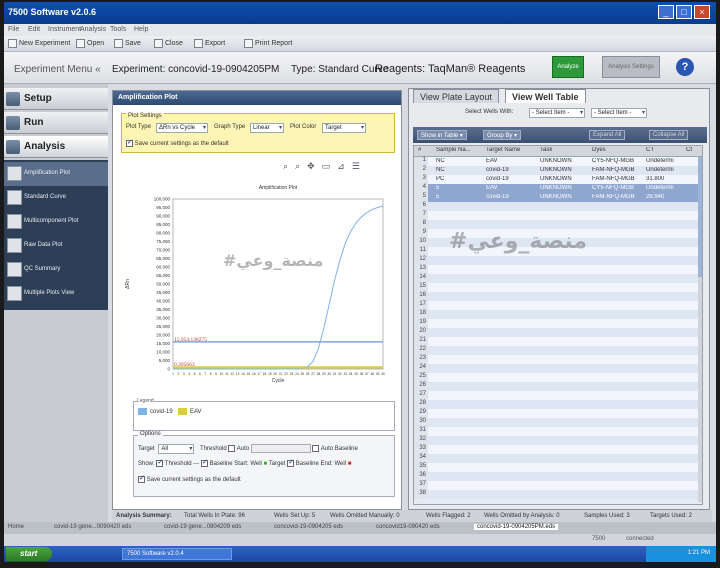  I want to click on plot-settings-tab: Plot Settings, so click(145, 116).